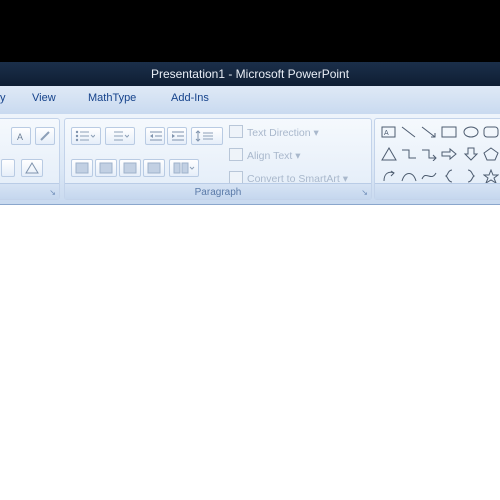  Describe the element at coordinates (236, 131) in the screenshot. I see `text-direction-icon` at that location.